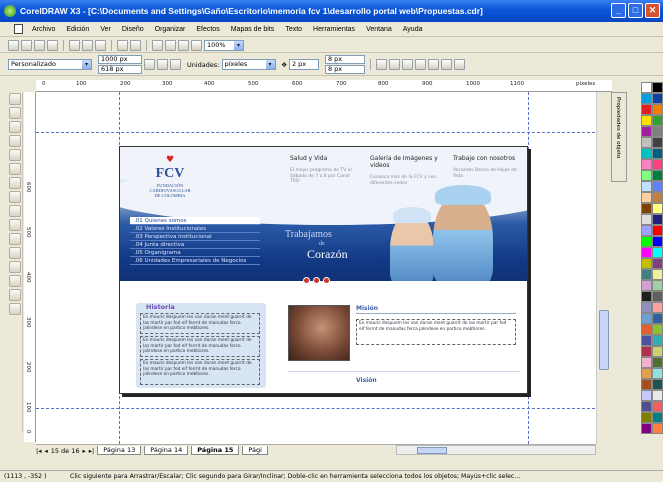 The height and width of the screenshot is (482, 663). I want to click on page-width-field: 1000 px, so click(120, 59).